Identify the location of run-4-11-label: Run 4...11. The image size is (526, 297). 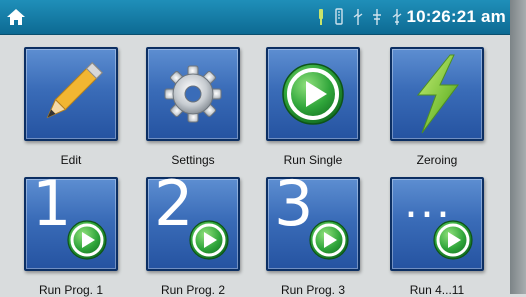
(437, 290).